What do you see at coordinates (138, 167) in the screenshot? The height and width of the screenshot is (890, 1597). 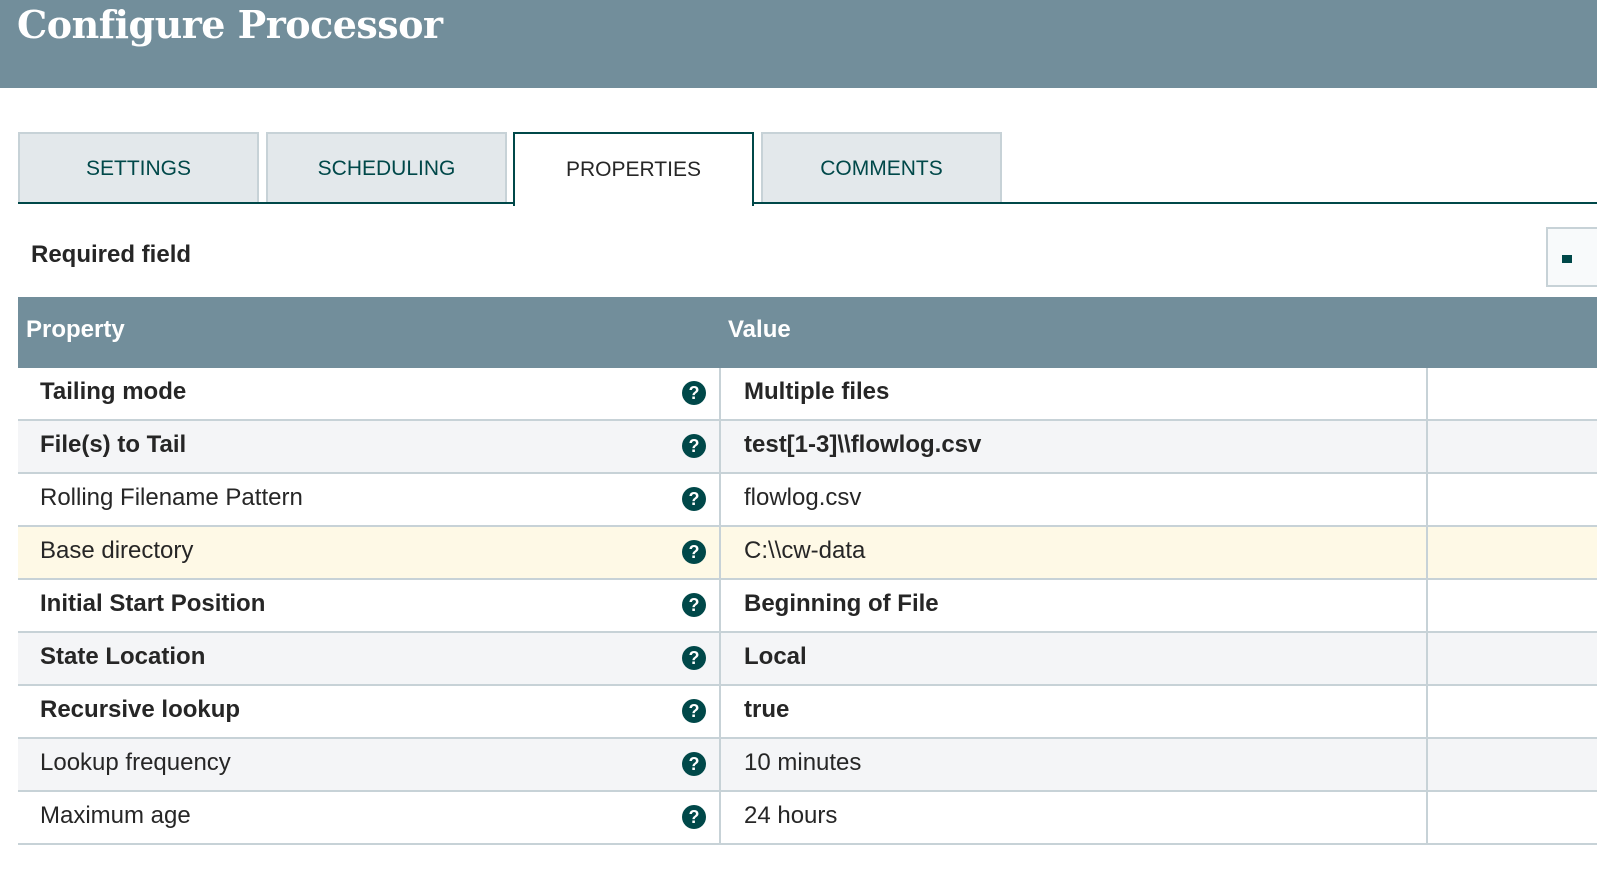 I see `tab-settings: SETTINGS` at bounding box center [138, 167].